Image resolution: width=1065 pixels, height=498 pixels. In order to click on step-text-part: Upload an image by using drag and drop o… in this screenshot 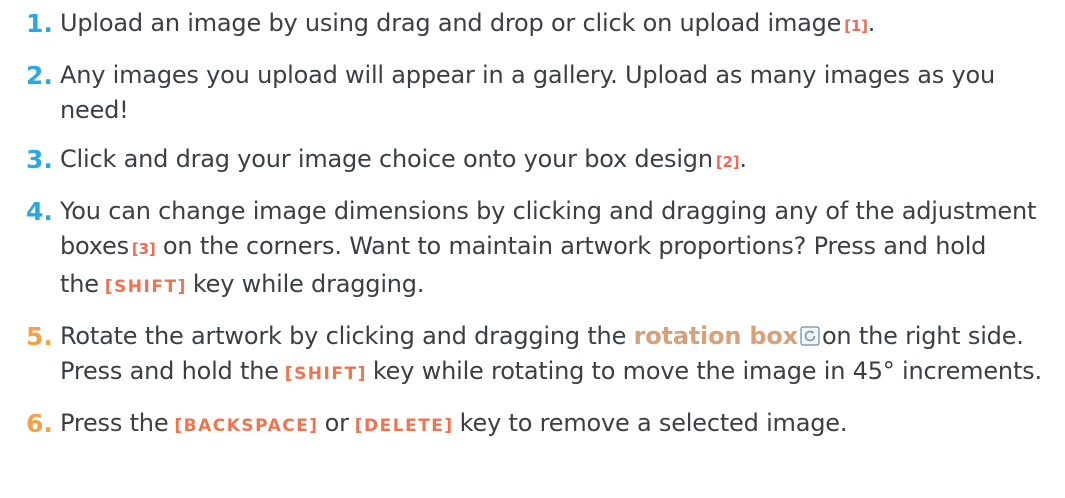, I will do `click(451, 23)`.